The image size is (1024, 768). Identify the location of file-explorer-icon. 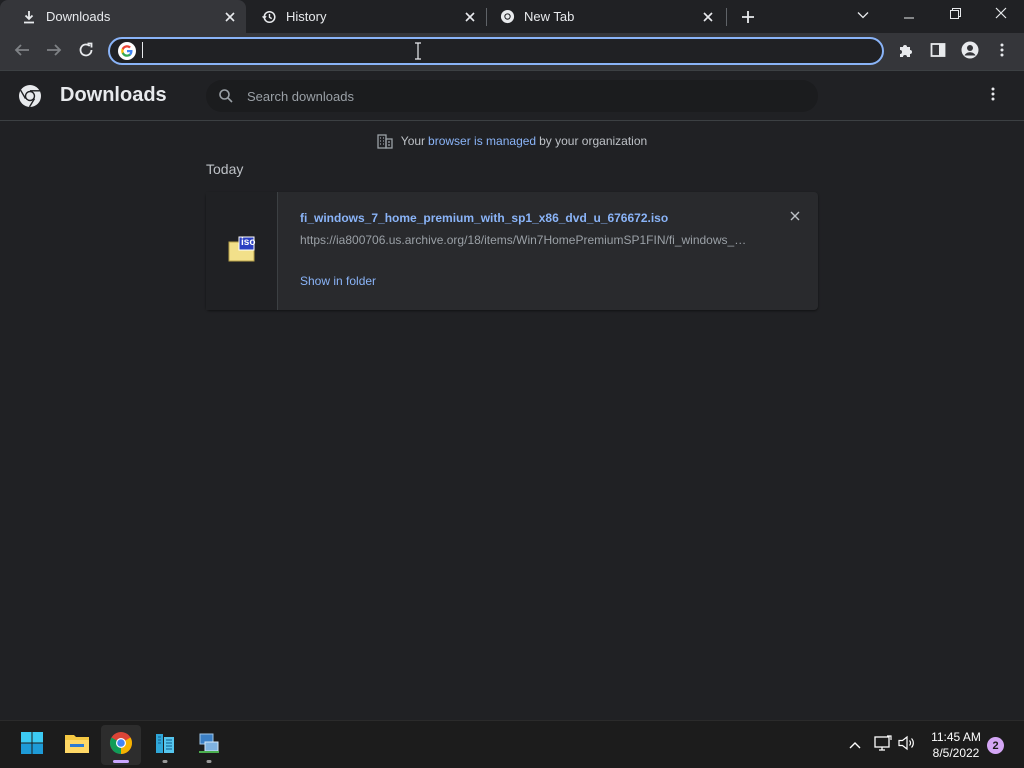
(77, 745).